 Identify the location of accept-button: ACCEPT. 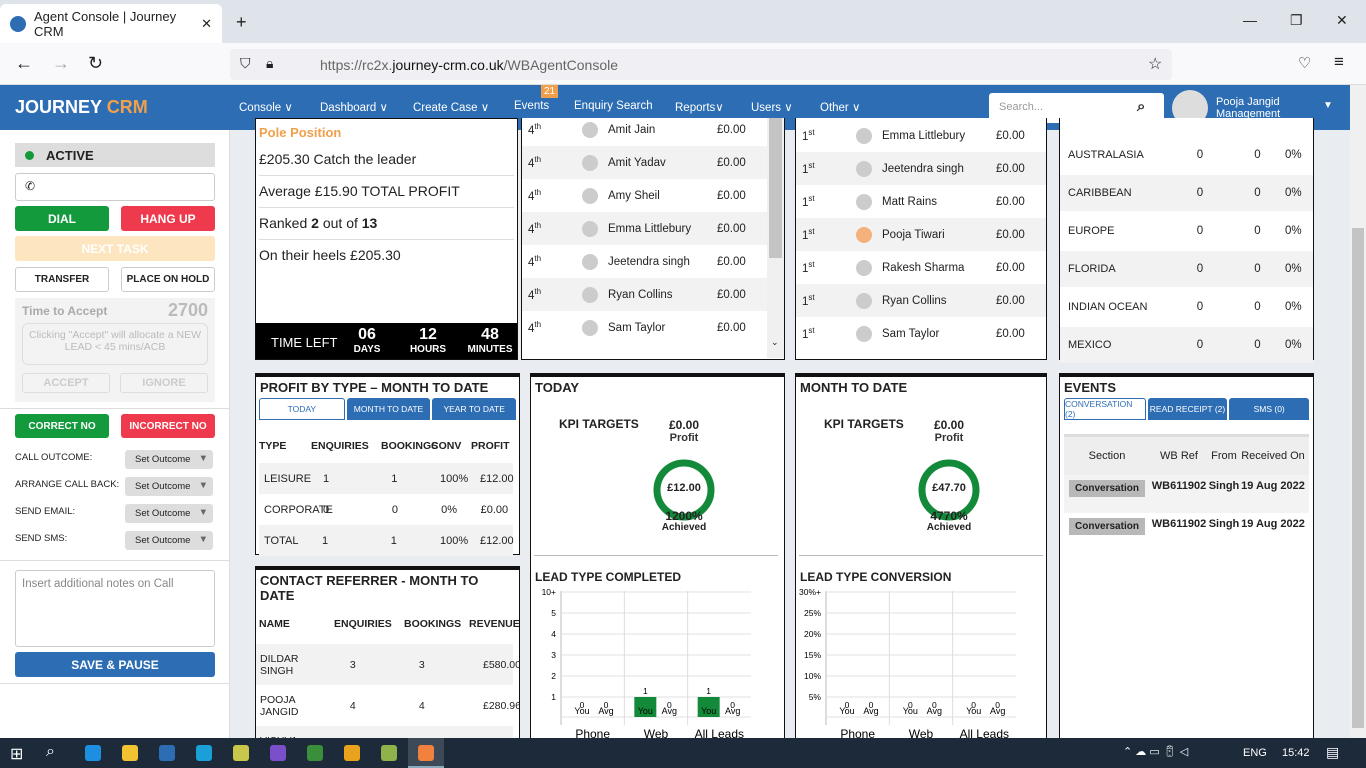
(66, 383).